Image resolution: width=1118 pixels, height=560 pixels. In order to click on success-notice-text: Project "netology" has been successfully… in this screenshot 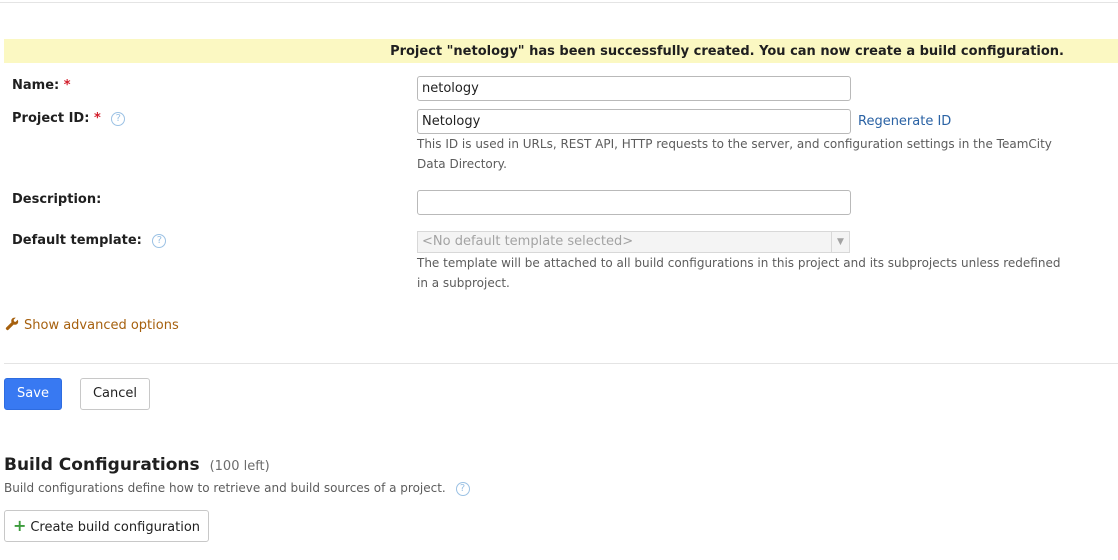, I will do `click(727, 51)`.